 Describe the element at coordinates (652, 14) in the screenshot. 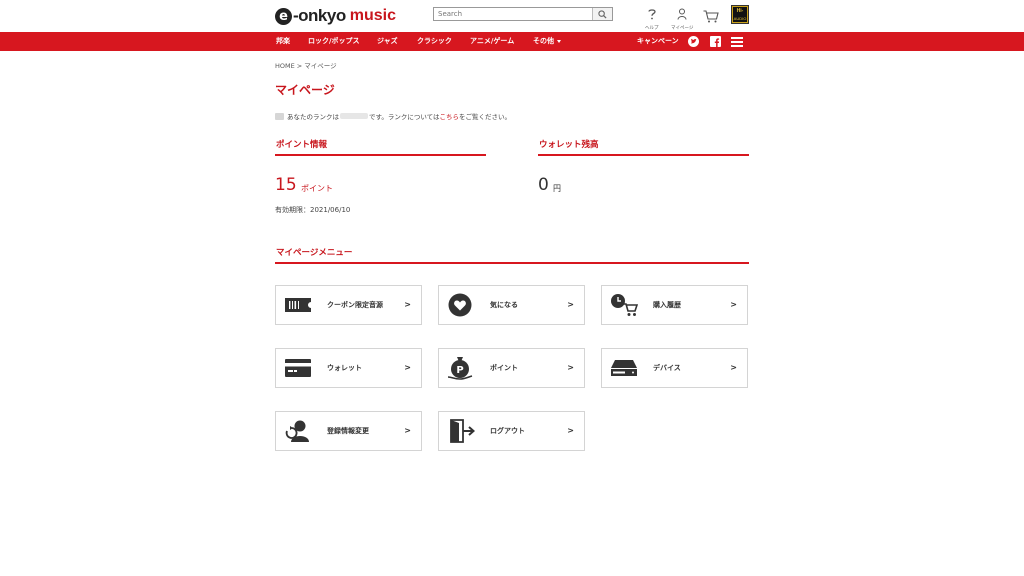

I see `question-icon` at that location.